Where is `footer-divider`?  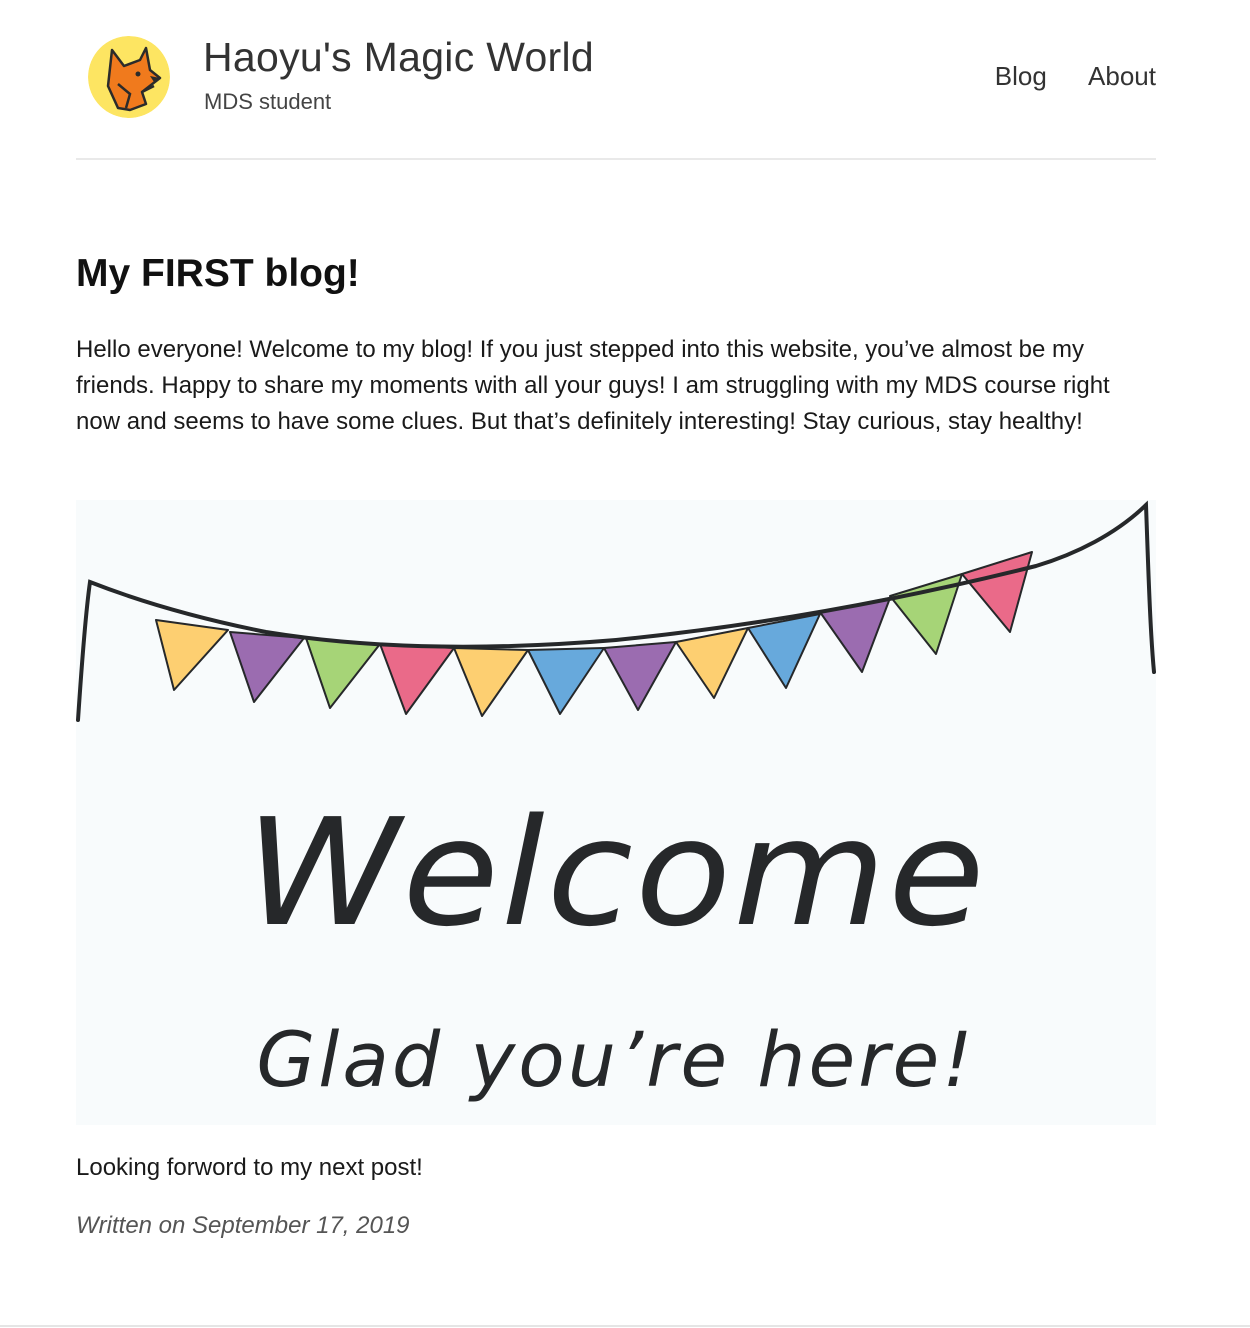 footer-divider is located at coordinates (625, 1326).